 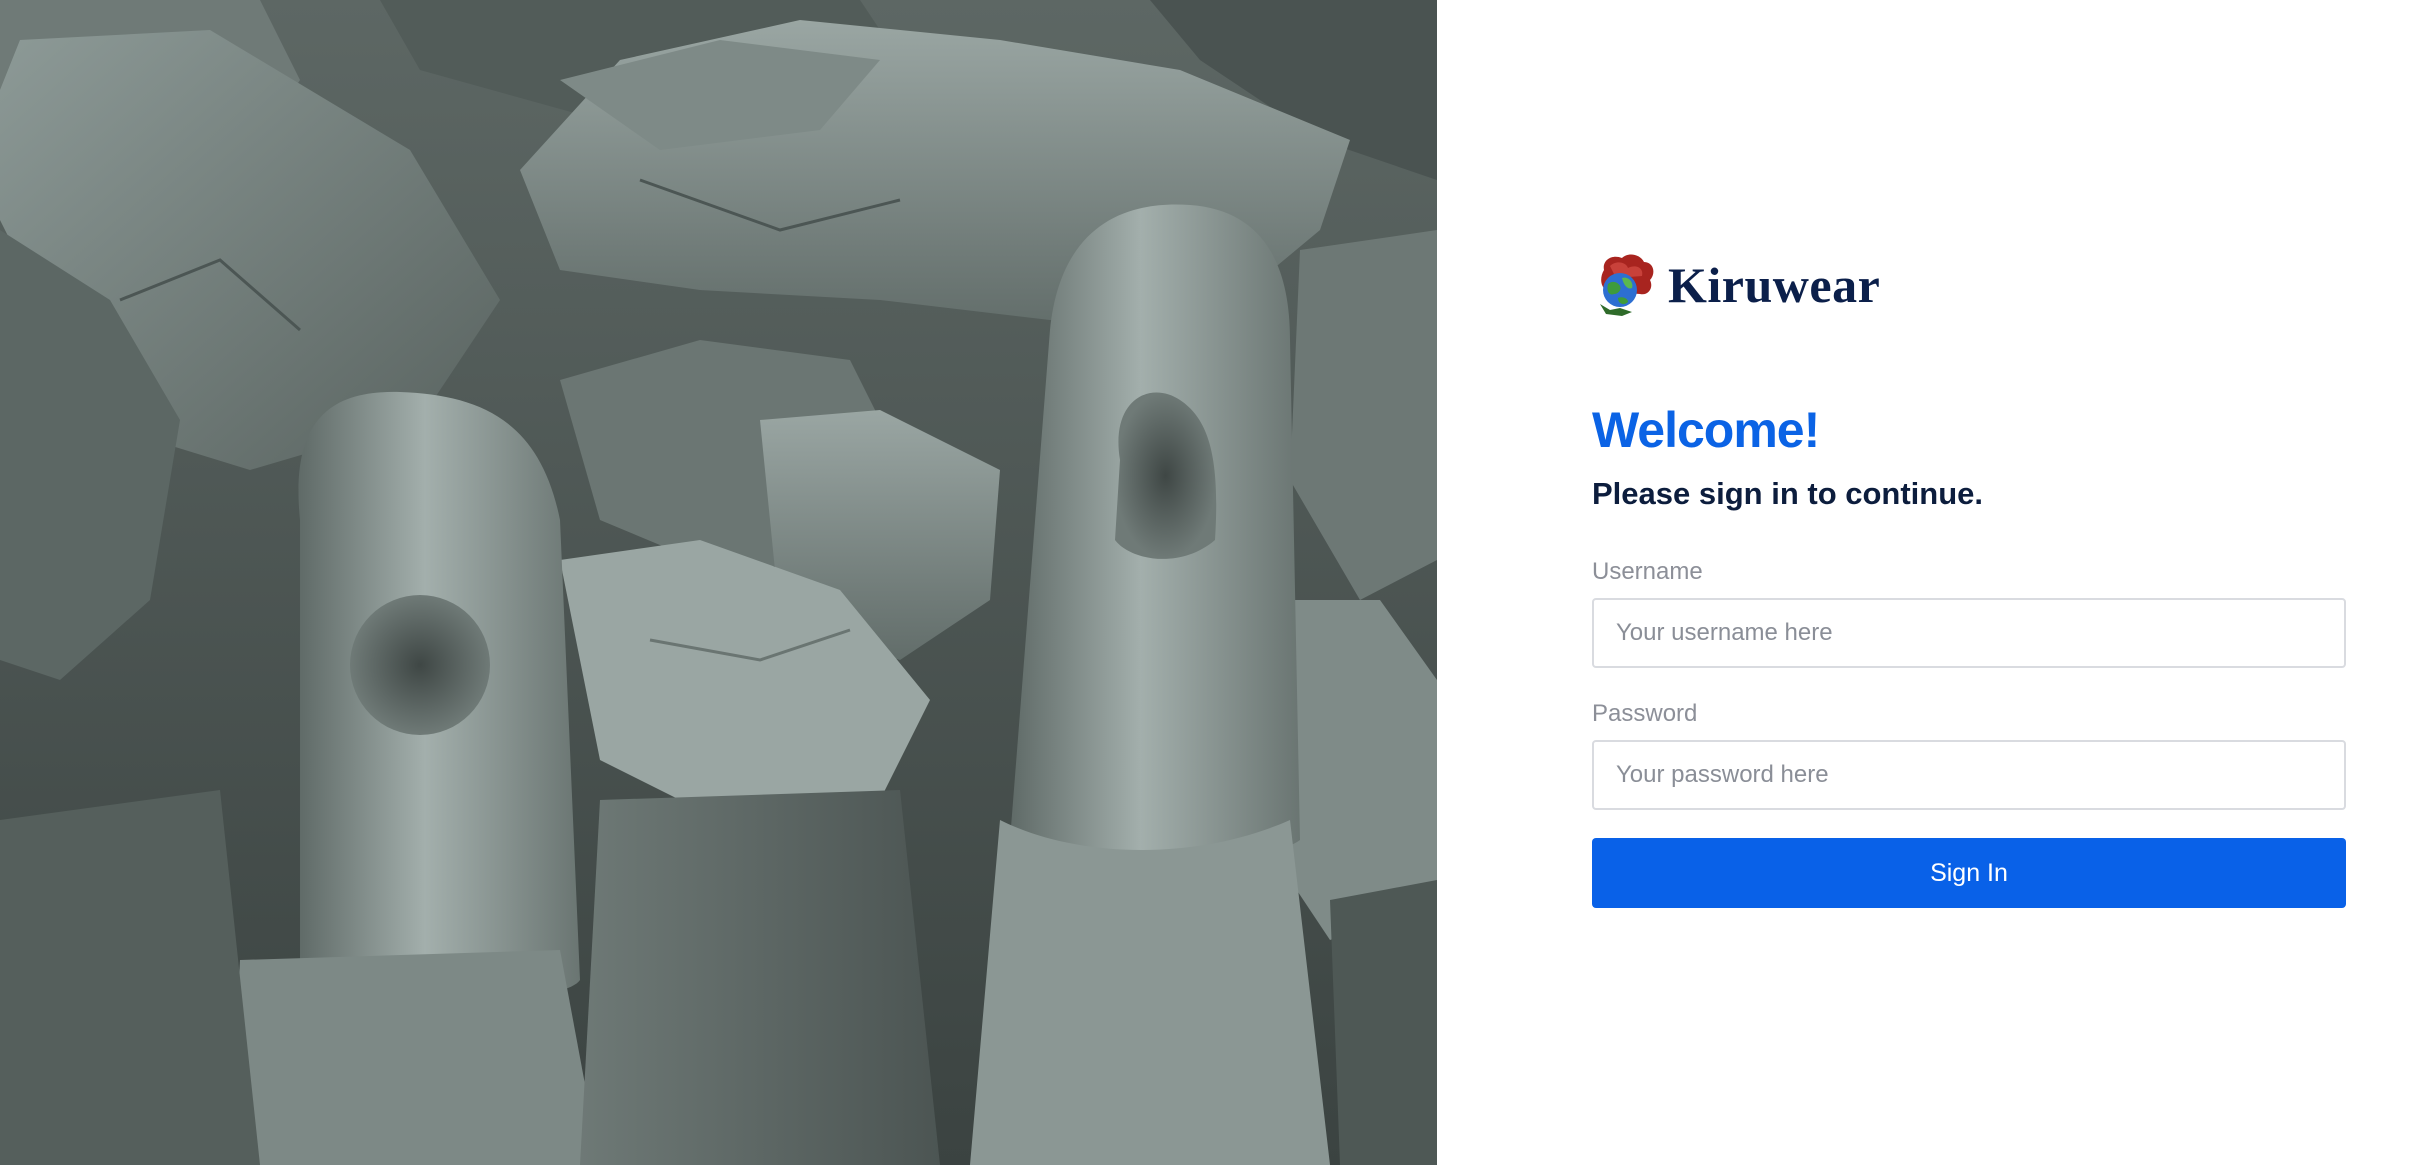 What do you see at coordinates (1788, 493) in the screenshot?
I see `signin-subheading: Please sign in to continue.` at bounding box center [1788, 493].